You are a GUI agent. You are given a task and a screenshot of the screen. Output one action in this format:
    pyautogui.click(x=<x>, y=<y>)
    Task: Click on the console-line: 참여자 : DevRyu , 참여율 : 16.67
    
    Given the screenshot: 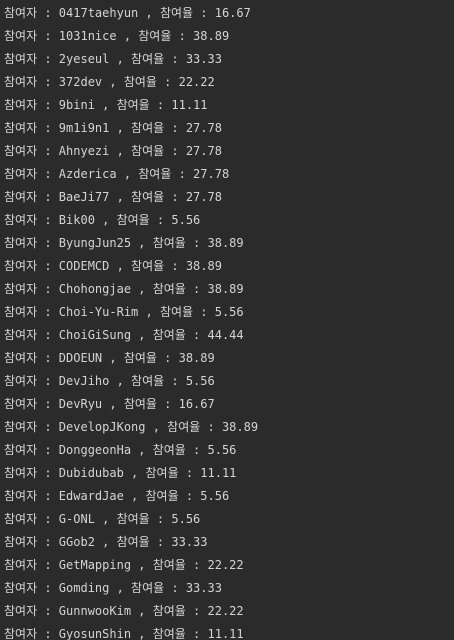 What is the action you would take?
    pyautogui.click(x=109, y=404)
    